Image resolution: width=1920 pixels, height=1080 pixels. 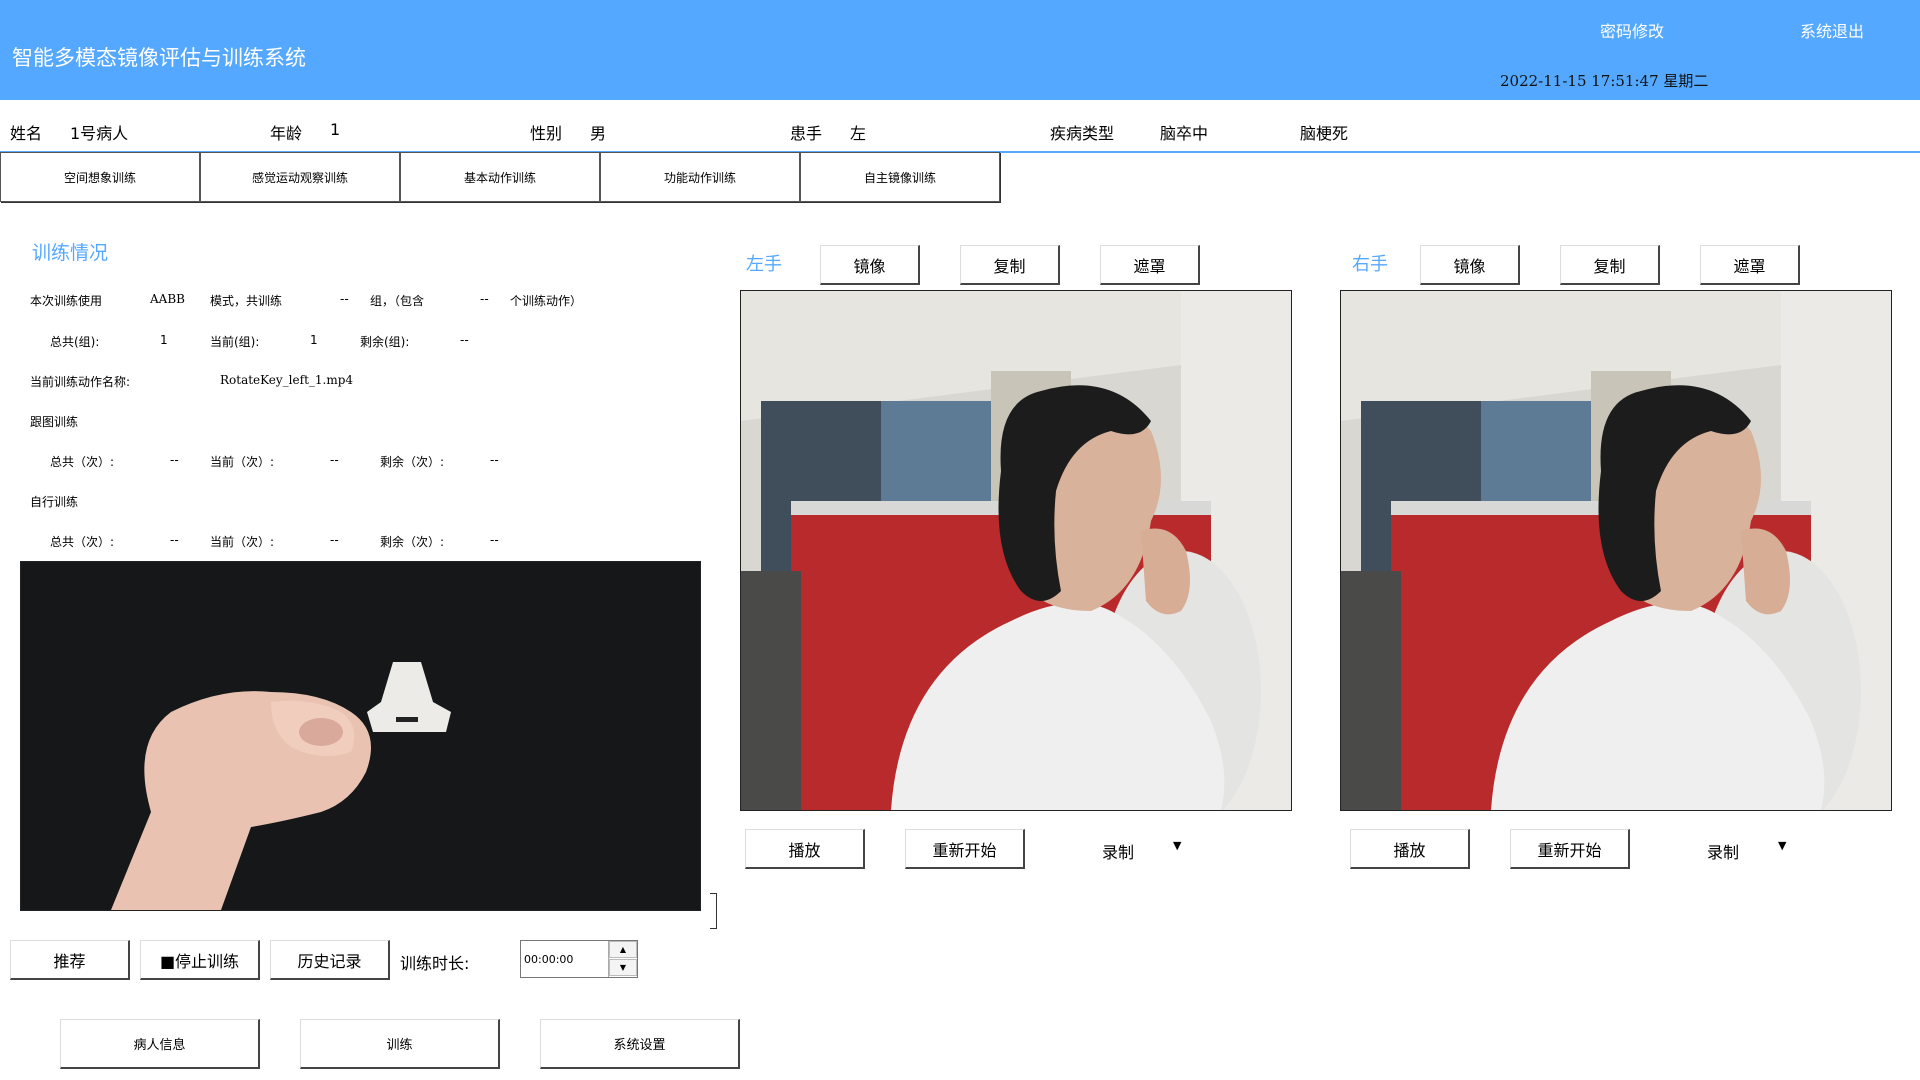 I want to click on left-hand-label: 左手, so click(x=764, y=264).